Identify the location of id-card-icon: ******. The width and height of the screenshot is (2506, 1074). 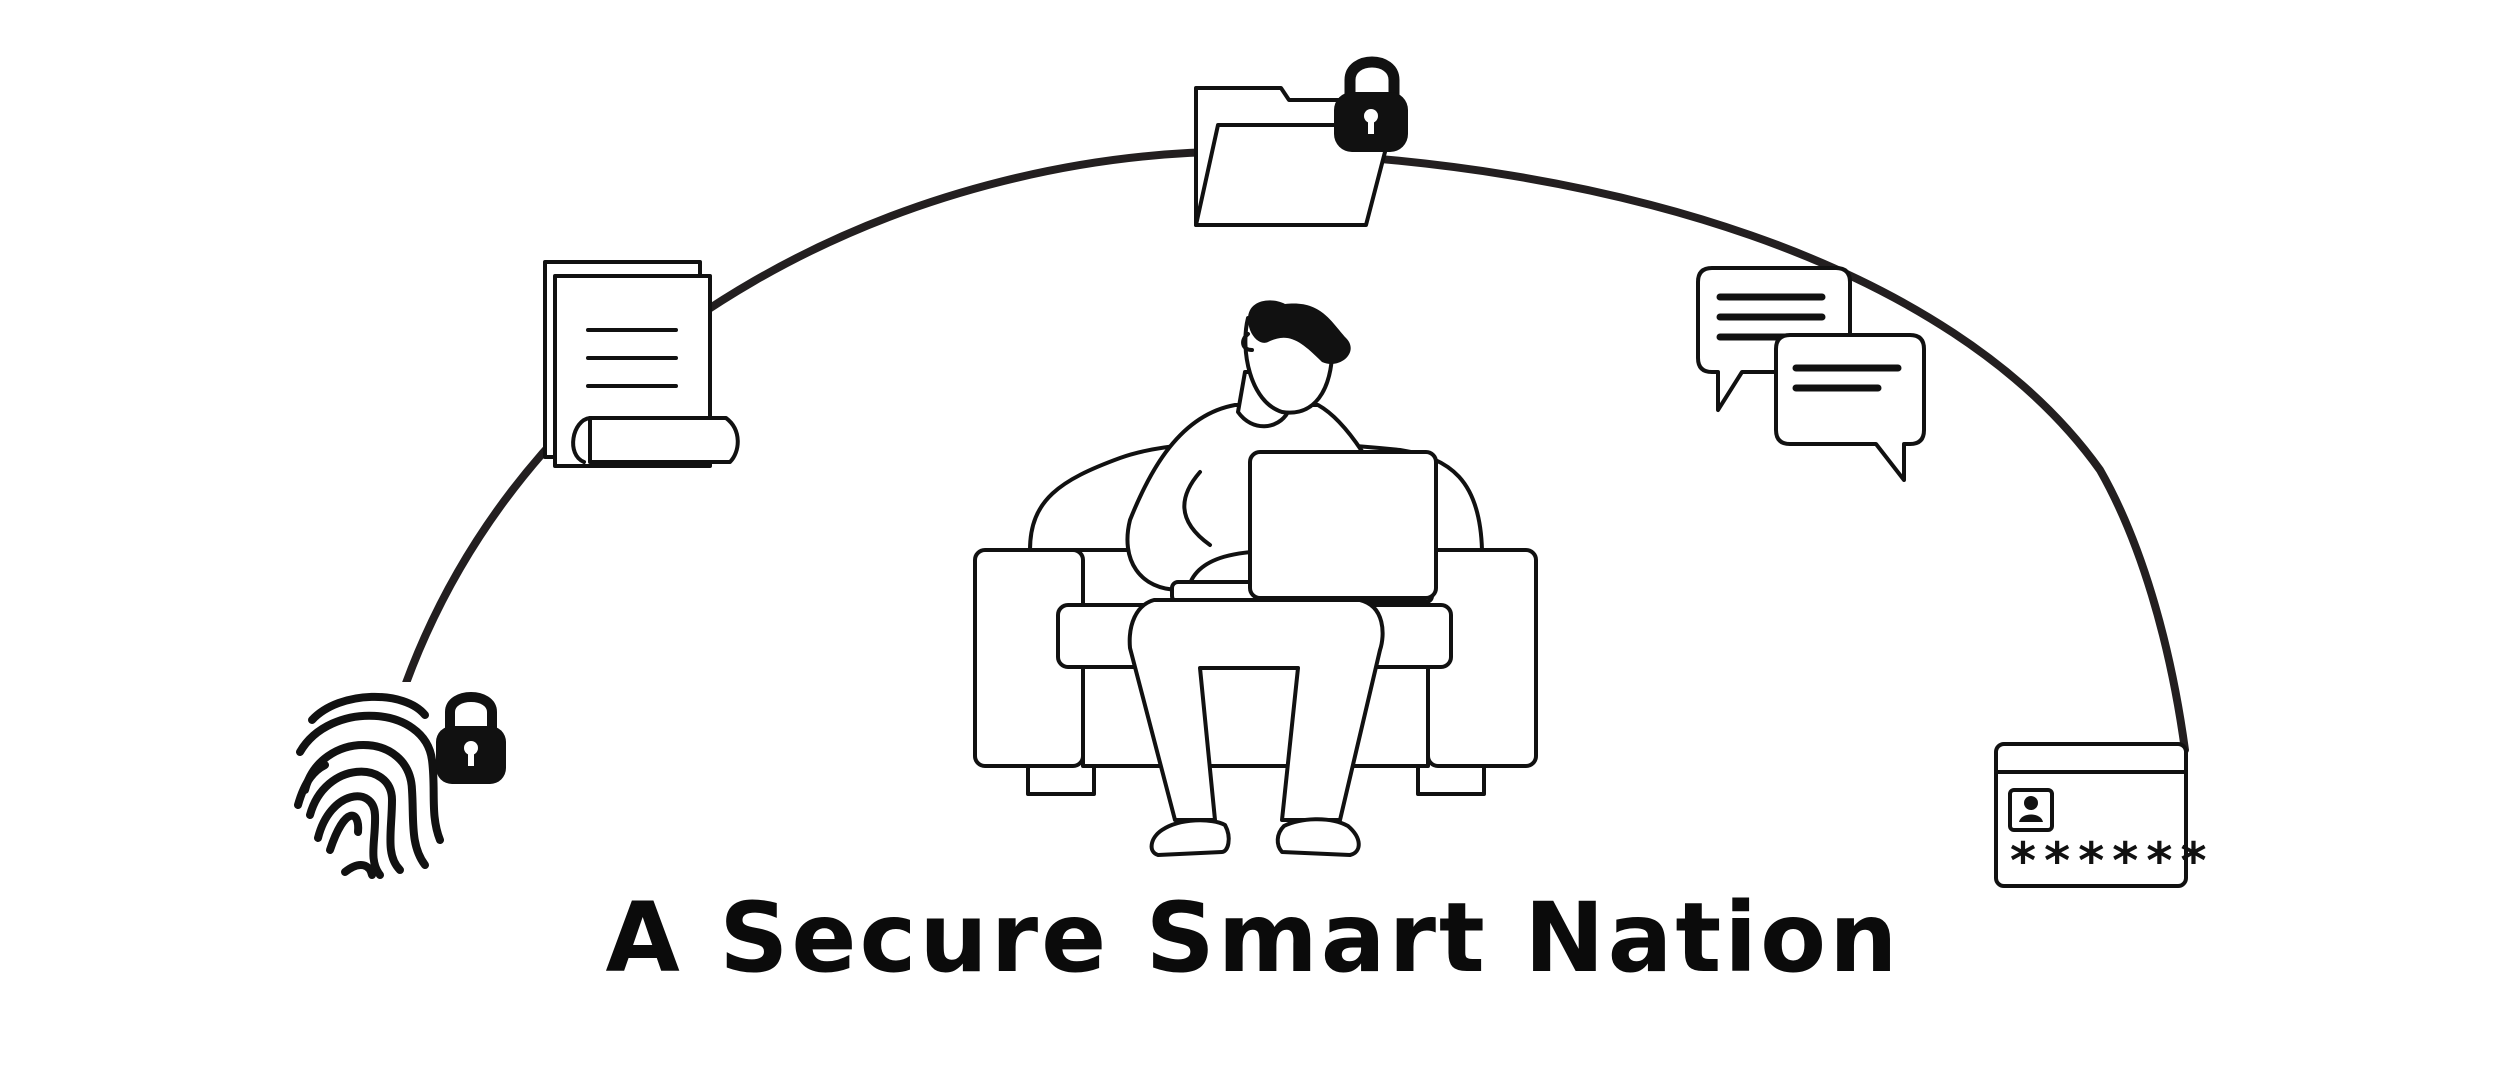
(2103, 816).